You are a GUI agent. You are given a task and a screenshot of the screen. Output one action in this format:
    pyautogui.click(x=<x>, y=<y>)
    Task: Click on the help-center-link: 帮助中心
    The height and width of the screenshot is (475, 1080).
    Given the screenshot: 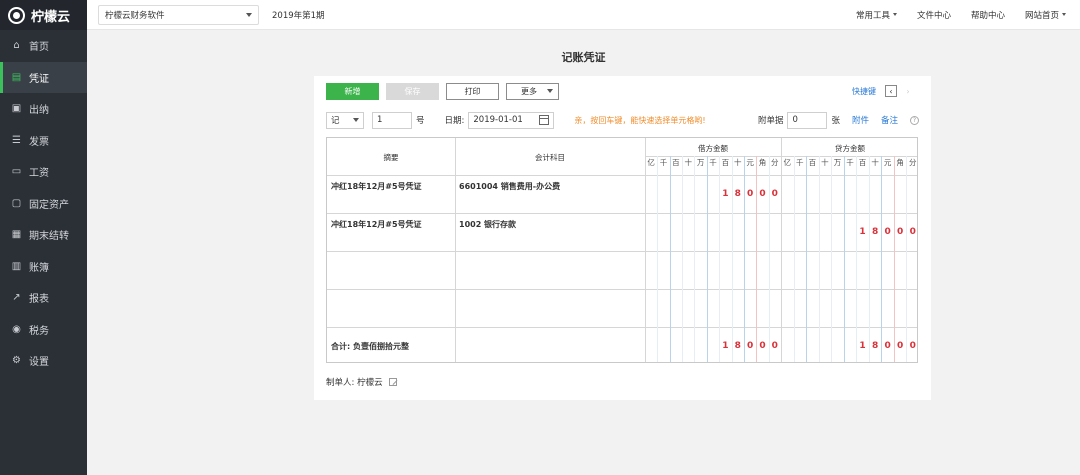 What is the action you would take?
    pyautogui.click(x=988, y=15)
    